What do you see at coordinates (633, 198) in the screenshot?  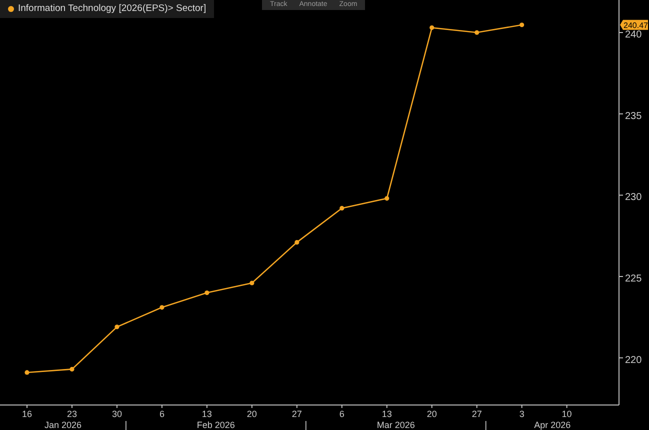 I see `y-tick-label: 230` at bounding box center [633, 198].